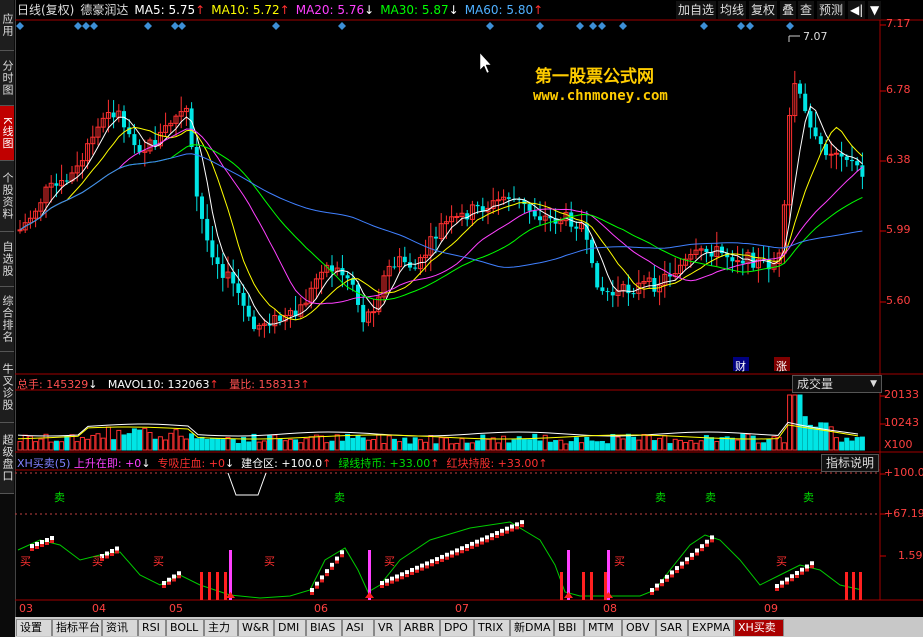  I want to click on tab-dmi: DMI, so click(290, 627).